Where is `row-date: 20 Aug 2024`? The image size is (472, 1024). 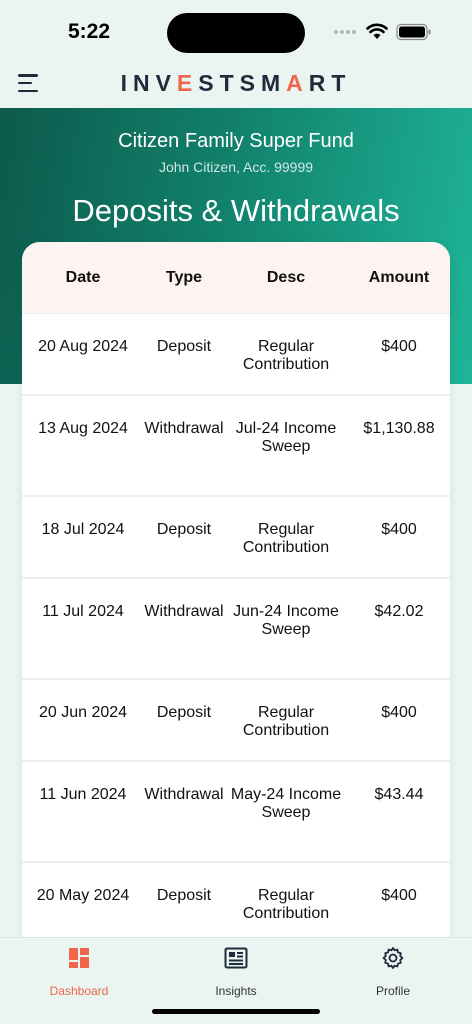
row-date: 20 Aug 2024 is located at coordinates (83, 346).